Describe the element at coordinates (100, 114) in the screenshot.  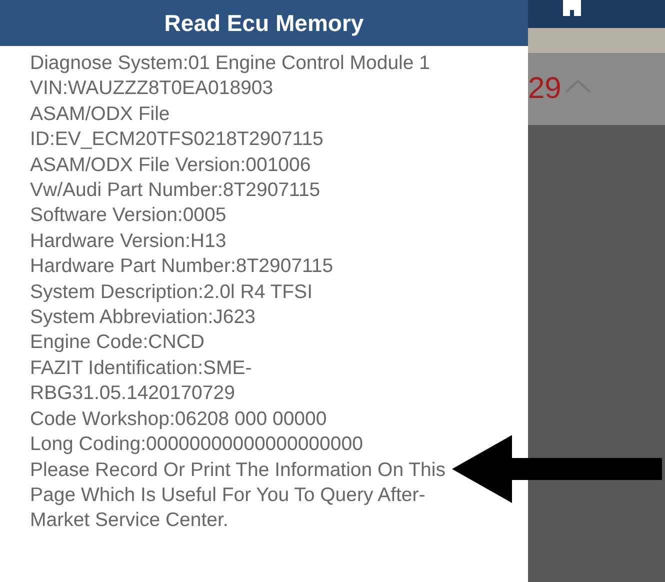
I see `info-line: ASAM/ODX File` at that location.